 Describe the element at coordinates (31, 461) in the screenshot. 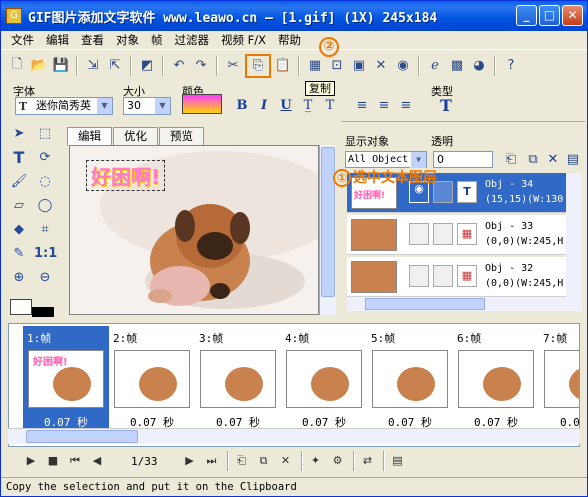

I see `play-icon: ▶` at that location.